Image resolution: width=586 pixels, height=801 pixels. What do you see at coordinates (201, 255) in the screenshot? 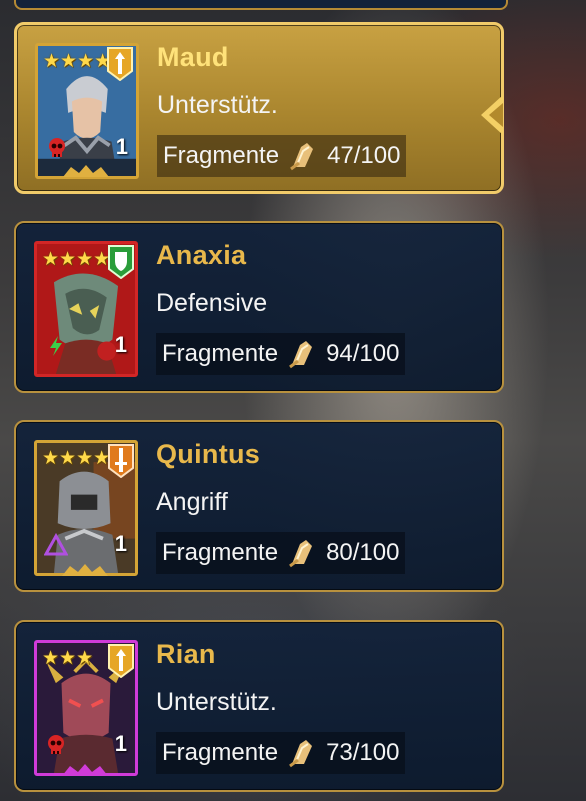
I see `champion-name: Anaxia` at bounding box center [201, 255].